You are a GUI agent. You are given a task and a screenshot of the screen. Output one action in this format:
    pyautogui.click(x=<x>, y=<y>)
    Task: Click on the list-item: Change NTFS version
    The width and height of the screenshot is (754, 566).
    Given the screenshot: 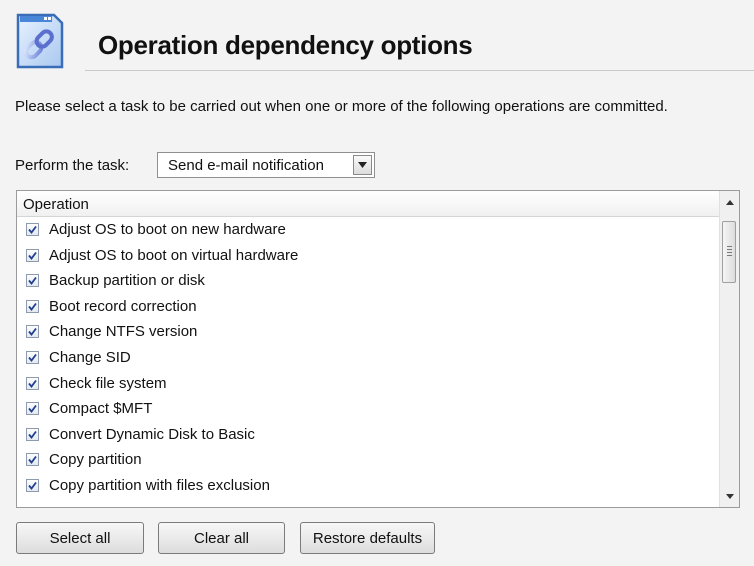 What is the action you would take?
    pyautogui.click(x=368, y=333)
    